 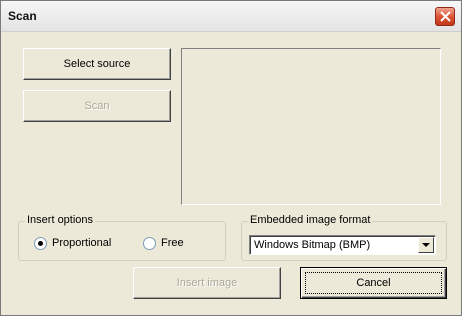 I want to click on insert-image-label: Insert image, so click(x=207, y=283).